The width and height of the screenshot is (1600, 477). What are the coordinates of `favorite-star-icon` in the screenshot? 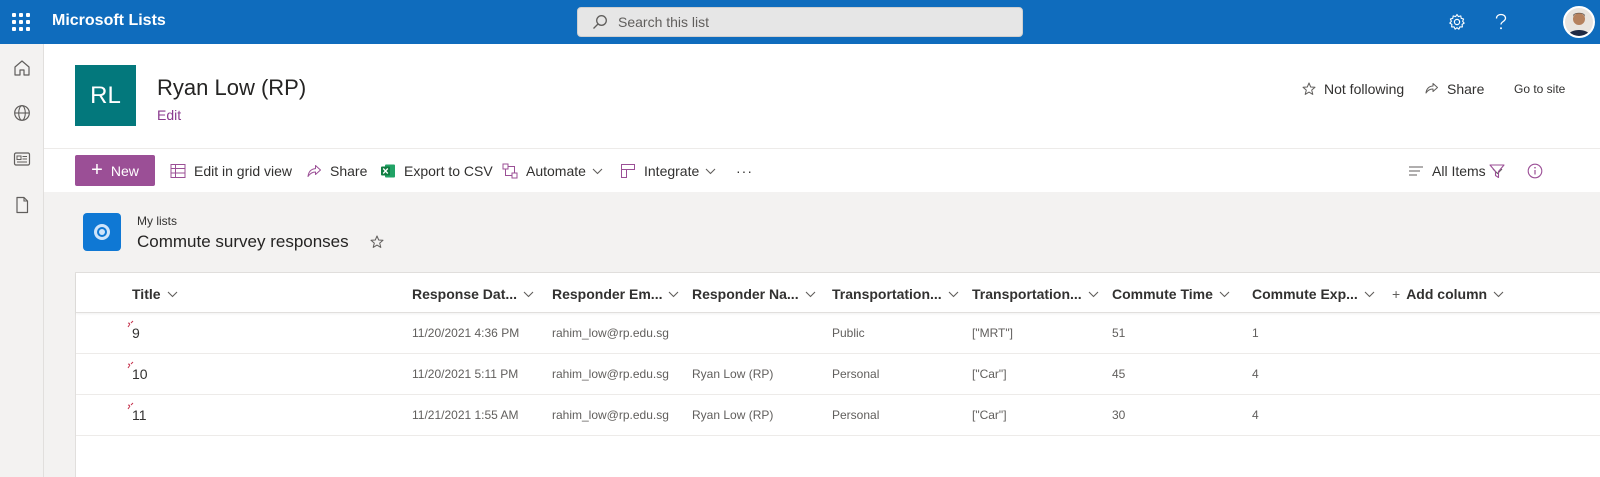 It's located at (377, 244).